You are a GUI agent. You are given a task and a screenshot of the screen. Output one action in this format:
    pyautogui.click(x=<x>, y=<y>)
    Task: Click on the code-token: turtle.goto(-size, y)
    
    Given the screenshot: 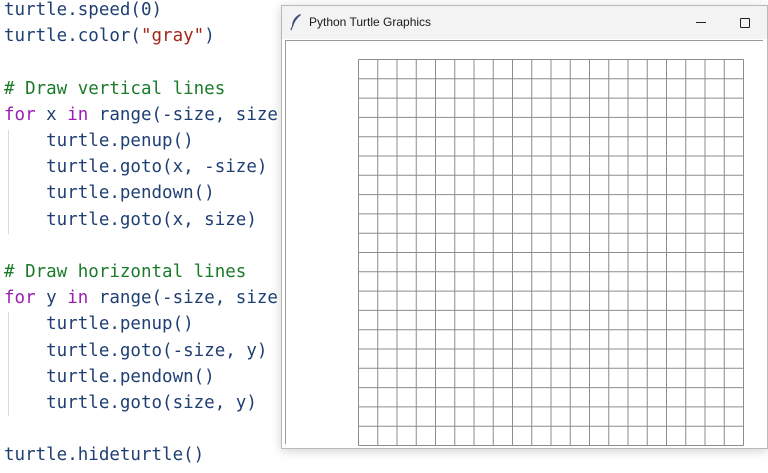 What is the action you would take?
    pyautogui.click(x=136, y=350)
    